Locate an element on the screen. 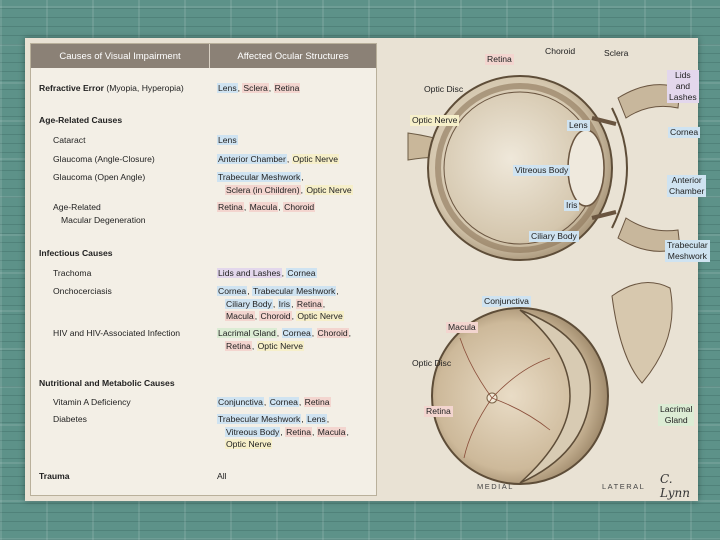 Image resolution: width=720 pixels, height=540 pixels. label-optic-nerve: Optic Nerve is located at coordinates (435, 120).